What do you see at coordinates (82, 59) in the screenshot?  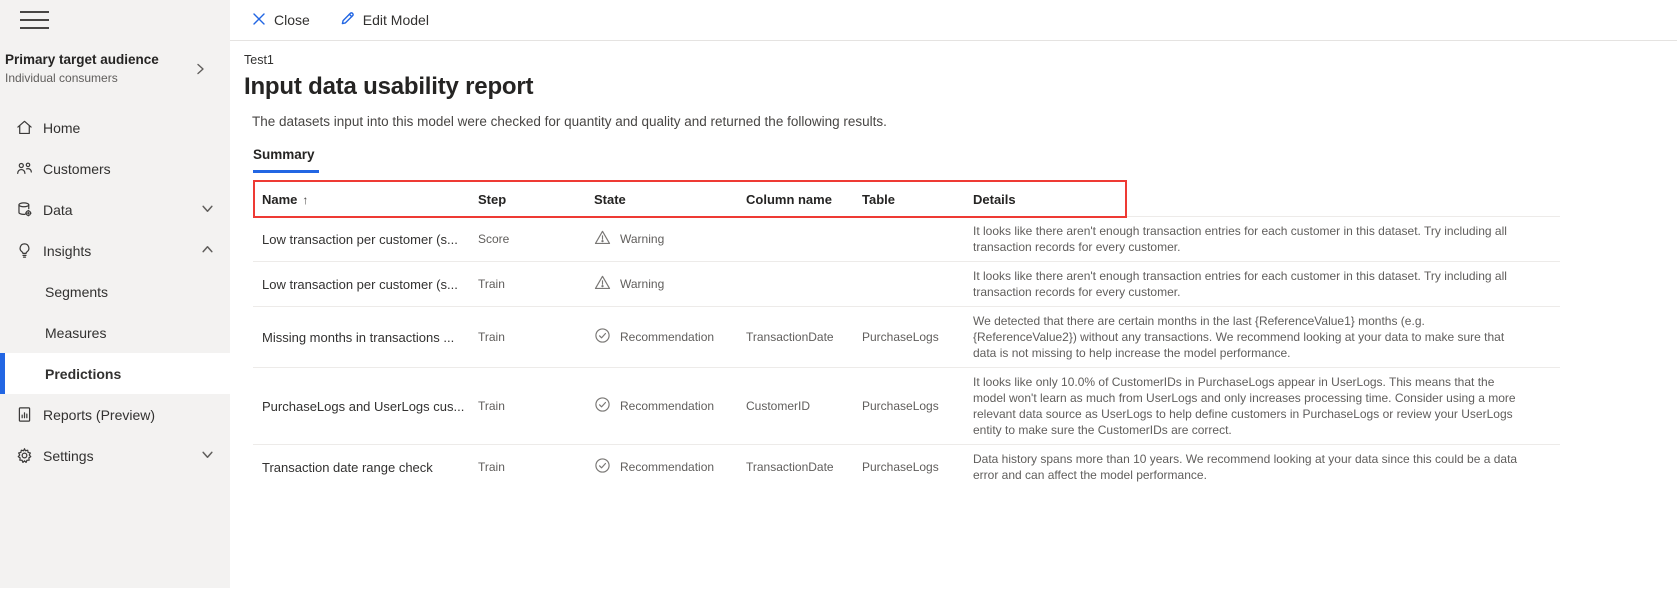 I see `audience-title: Primary target audience` at bounding box center [82, 59].